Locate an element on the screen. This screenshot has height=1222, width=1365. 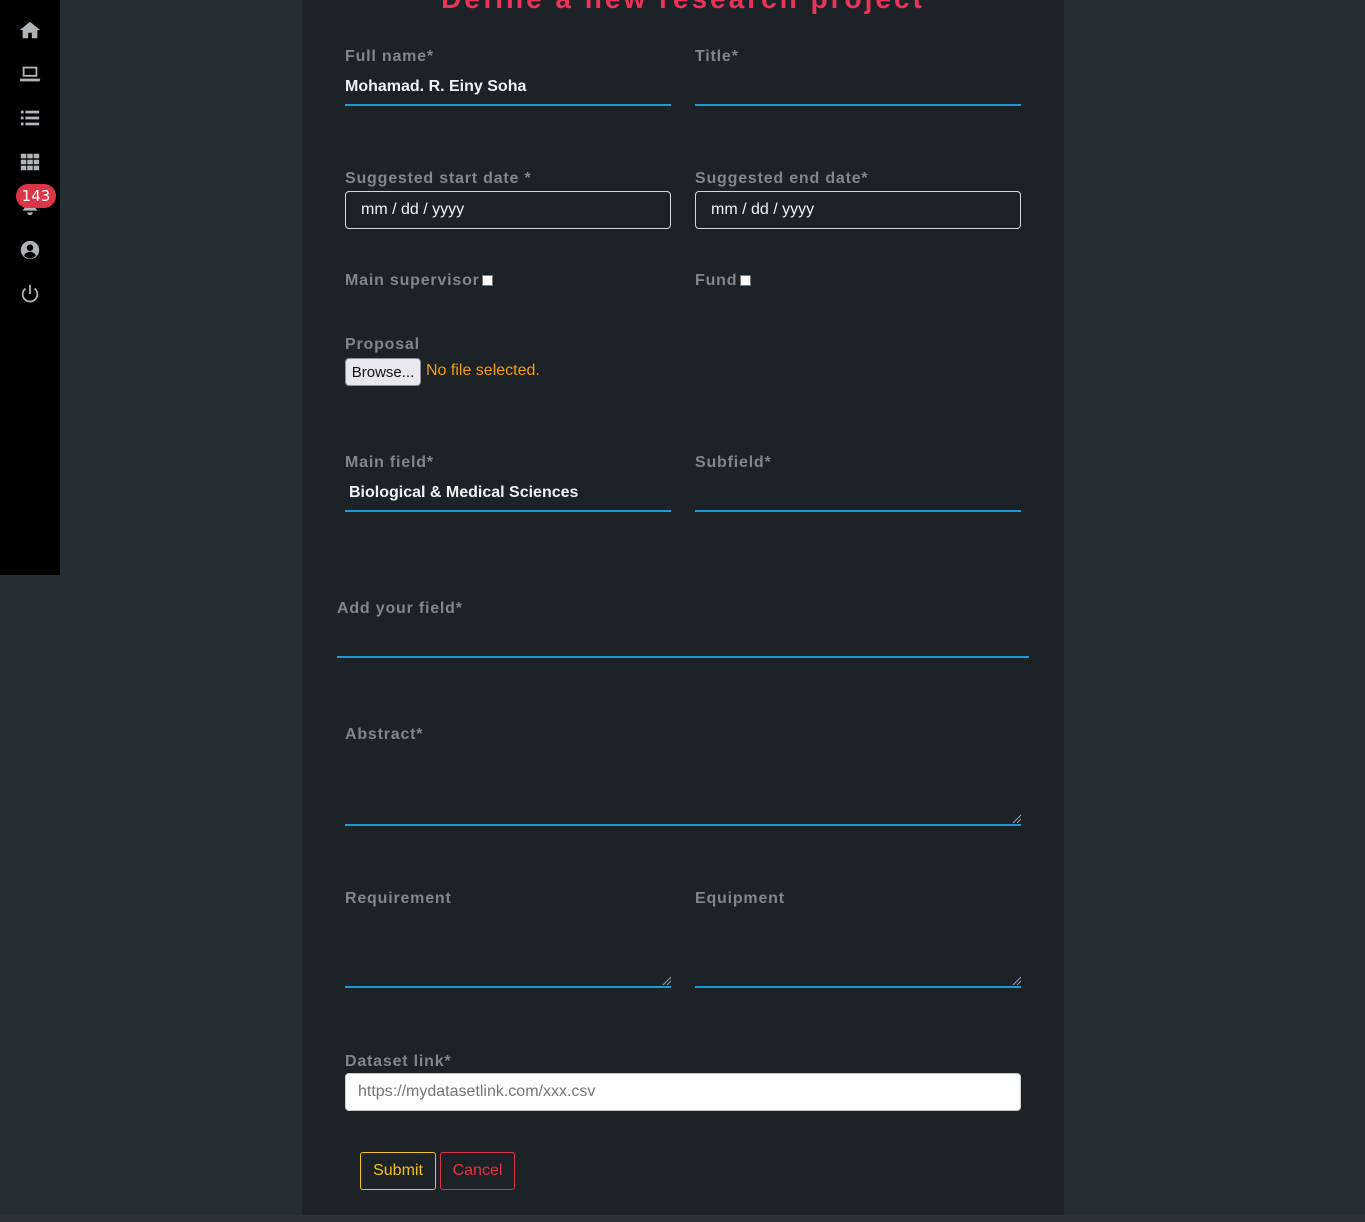
full-name-input: Mohamad. R. Einy Soha is located at coordinates (508, 88).